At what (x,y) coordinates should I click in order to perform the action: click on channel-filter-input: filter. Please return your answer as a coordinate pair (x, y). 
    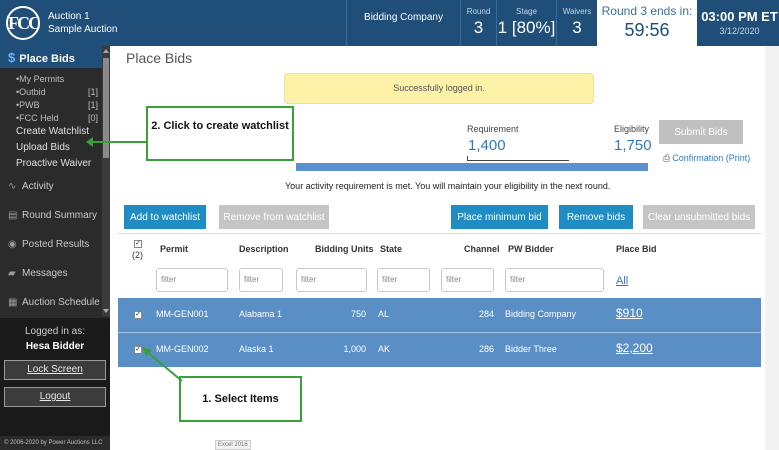
    Looking at the image, I should click on (467, 280).